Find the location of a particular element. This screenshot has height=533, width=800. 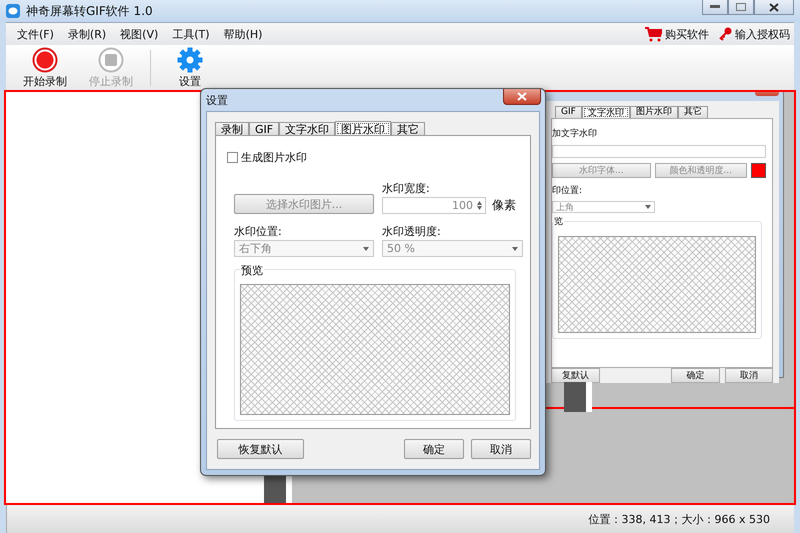

menu-item: 视图(V) is located at coordinates (139, 34).